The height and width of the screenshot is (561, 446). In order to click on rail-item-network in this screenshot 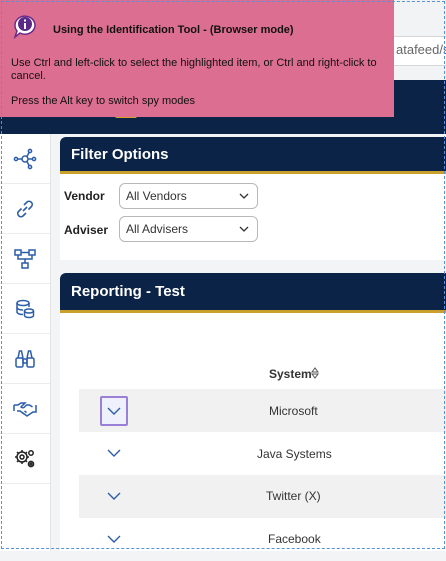, I will do `click(25, 159)`.